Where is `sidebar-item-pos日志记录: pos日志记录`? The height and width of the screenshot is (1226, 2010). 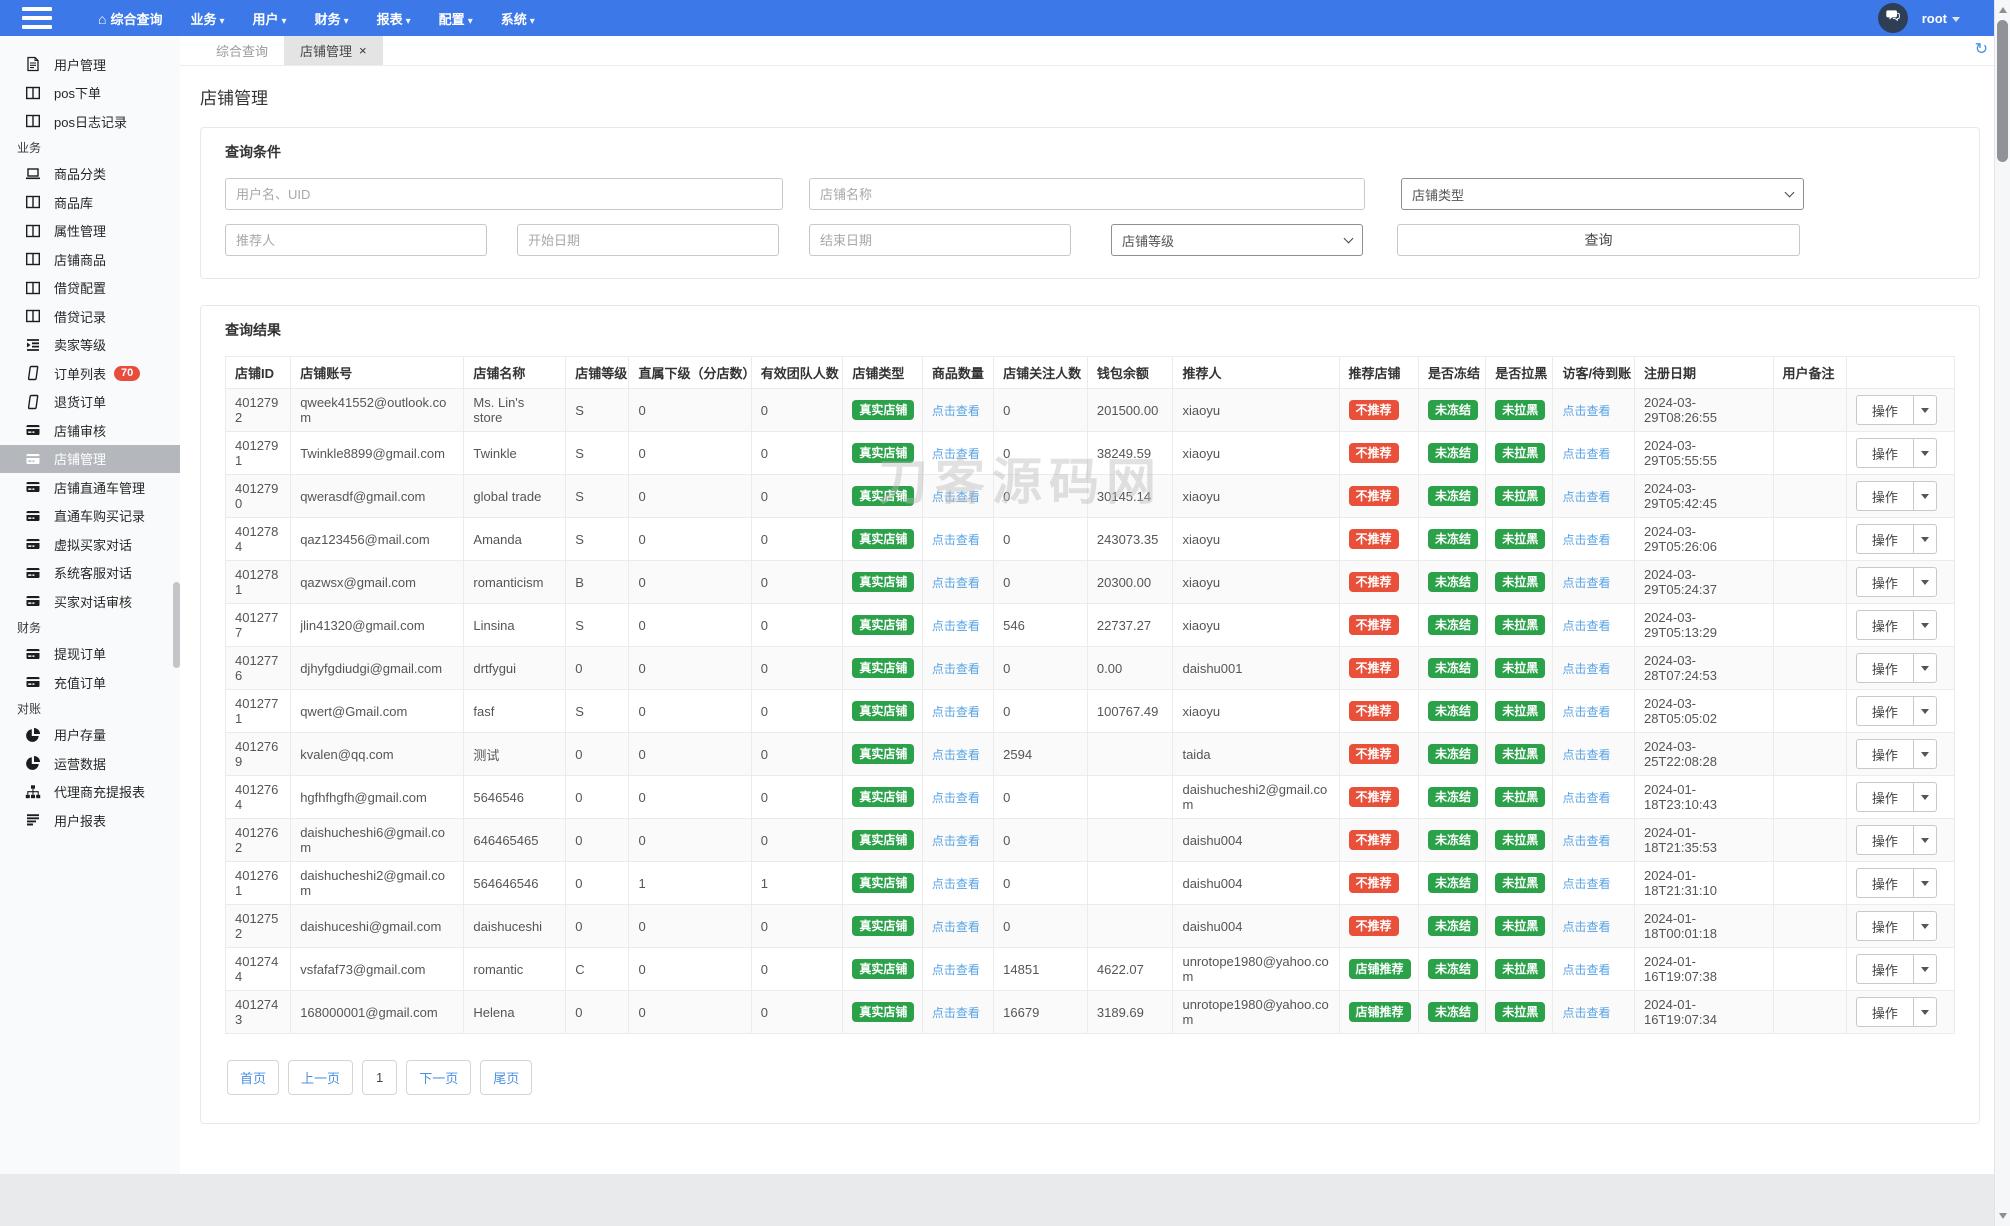
sidebar-item-pos日志记录: pos日志记录 is located at coordinates (90, 121).